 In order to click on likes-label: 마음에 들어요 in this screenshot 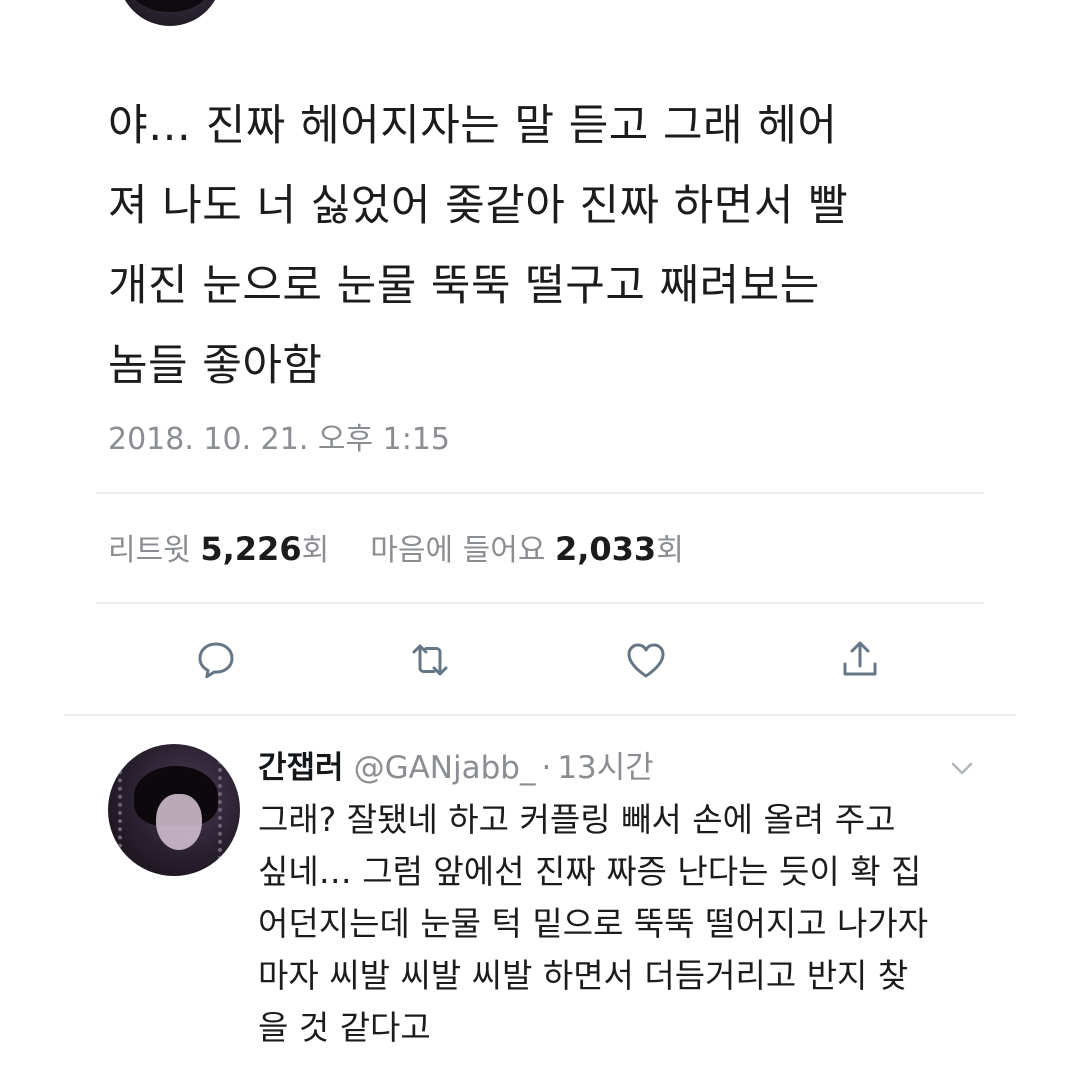, I will do `click(458, 550)`.